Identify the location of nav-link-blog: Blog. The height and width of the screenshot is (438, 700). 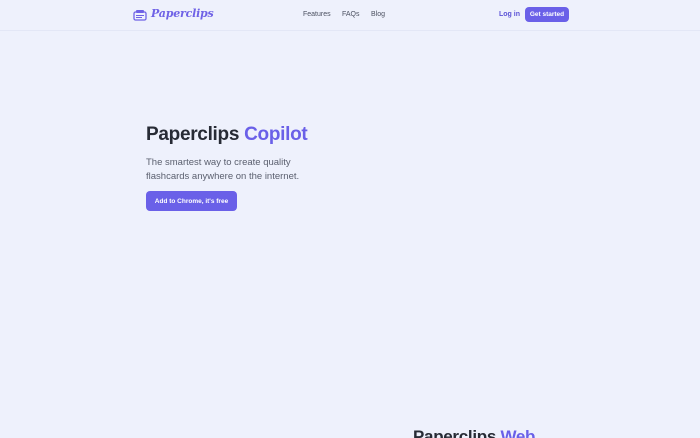
(378, 14).